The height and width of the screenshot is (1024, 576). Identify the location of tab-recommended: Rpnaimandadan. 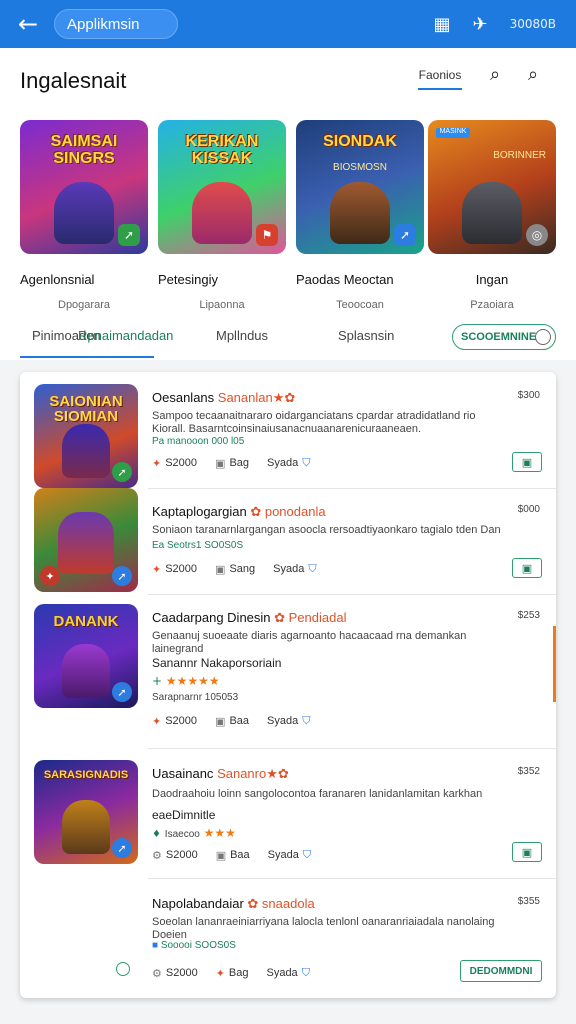
(125, 335).